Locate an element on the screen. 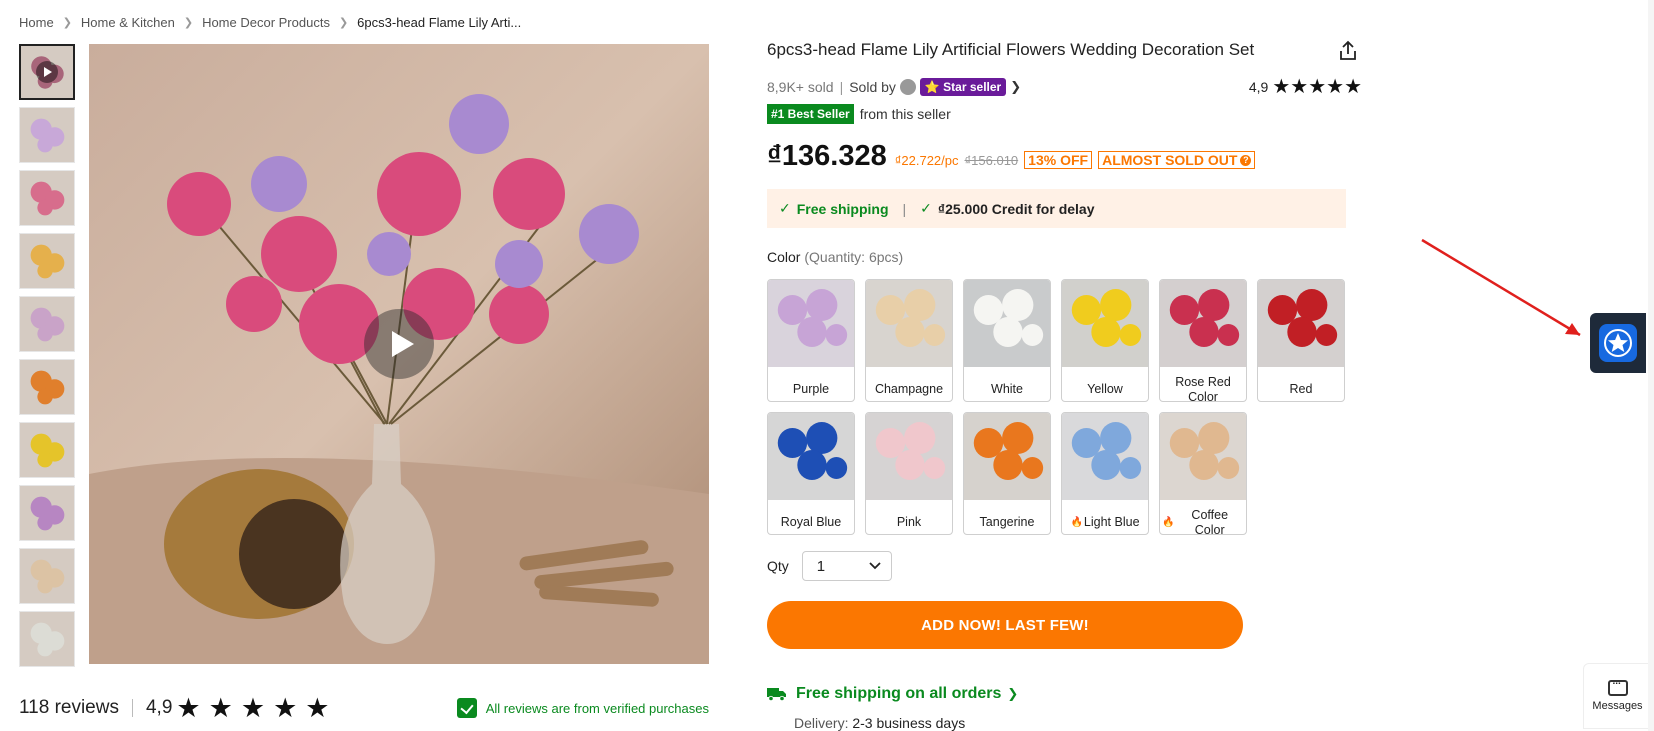  extension-widget is located at coordinates (1618, 343).